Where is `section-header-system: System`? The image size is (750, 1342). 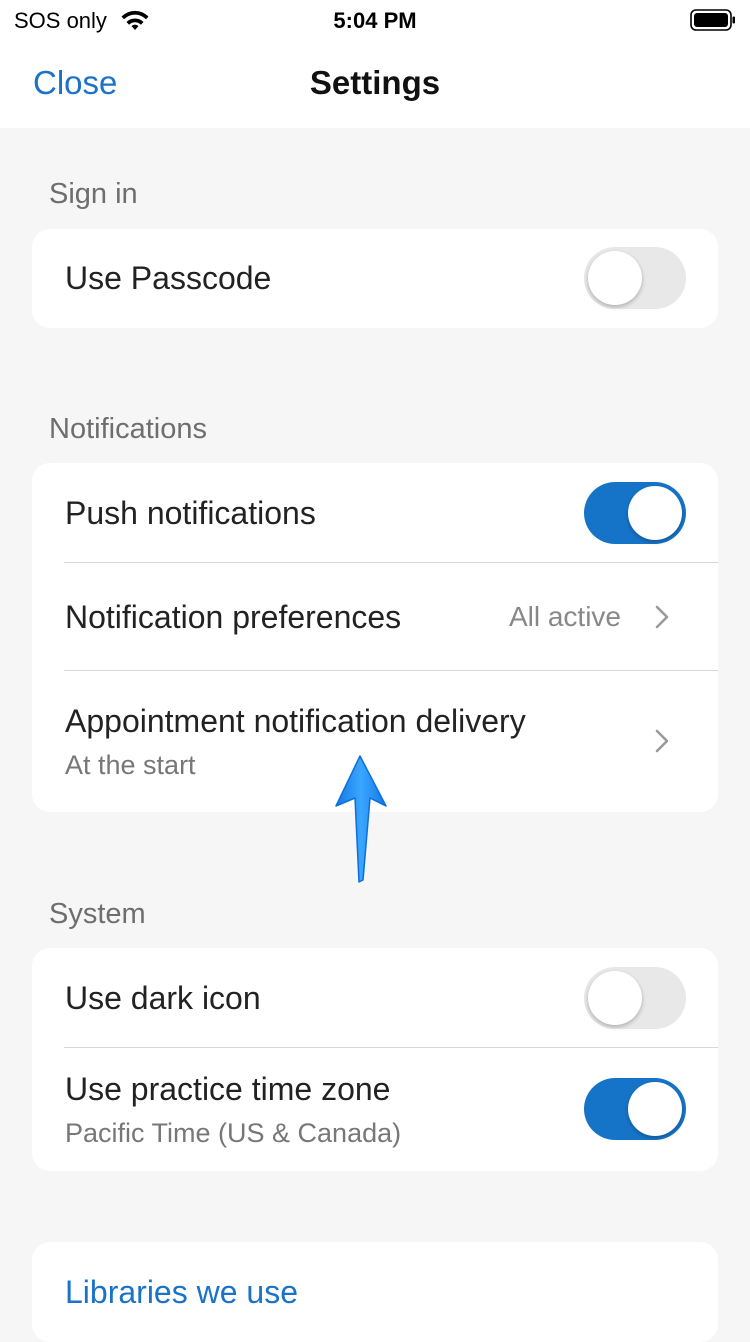
section-header-system: System is located at coordinates (97, 914).